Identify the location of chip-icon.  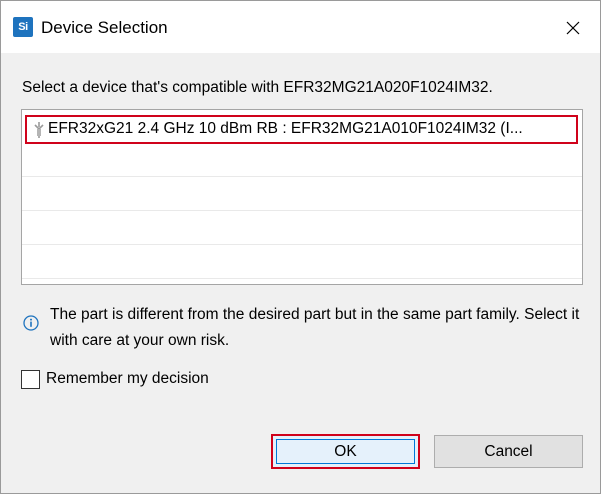
(39, 130).